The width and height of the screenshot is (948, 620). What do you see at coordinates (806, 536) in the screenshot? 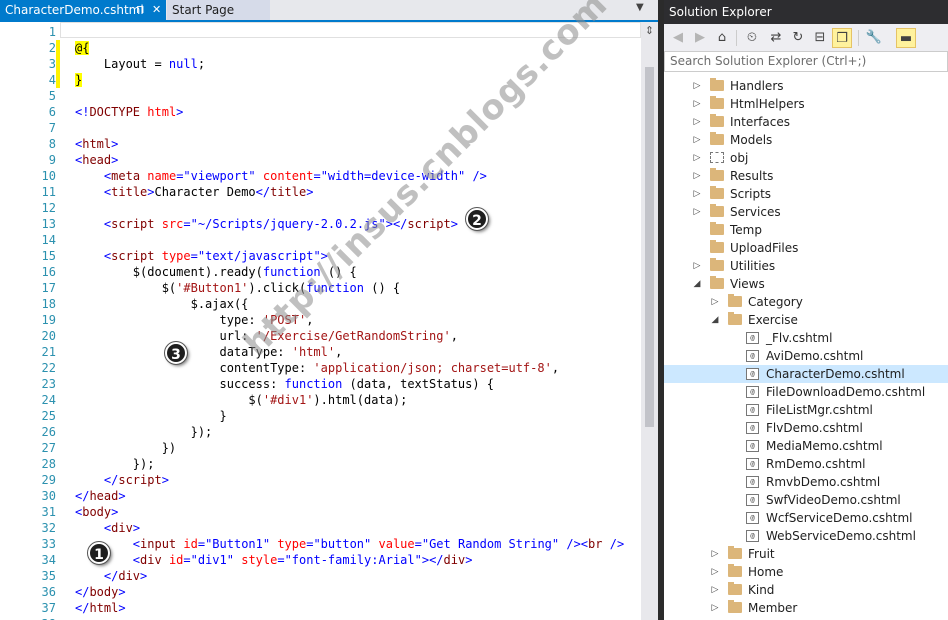
I see `tree-node: @ WebServiceDemo.cshtml` at bounding box center [806, 536].